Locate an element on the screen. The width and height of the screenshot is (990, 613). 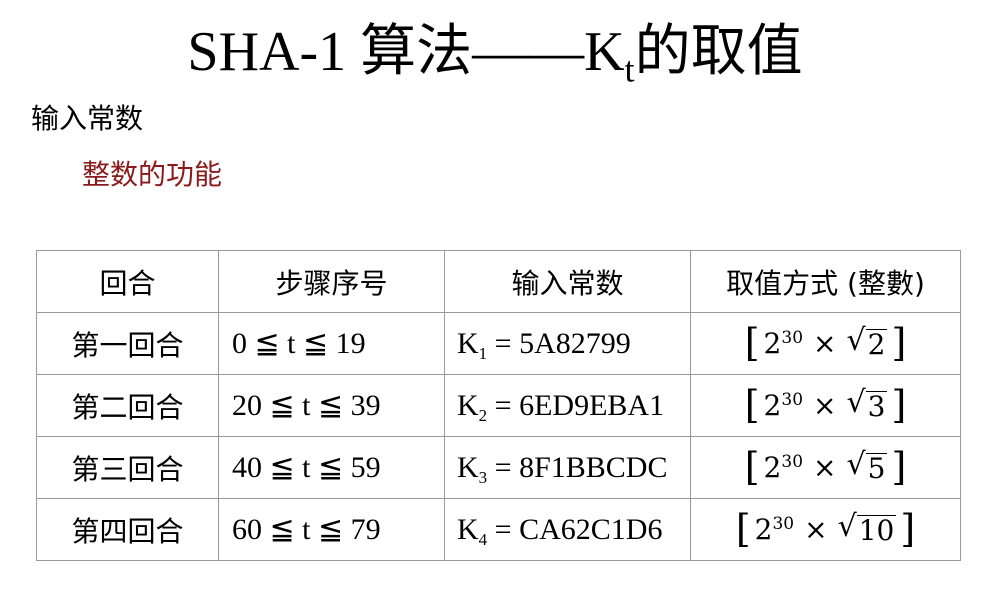
page-title: SHA-1 算法——Kt的取值 is located at coordinates (495, 52).